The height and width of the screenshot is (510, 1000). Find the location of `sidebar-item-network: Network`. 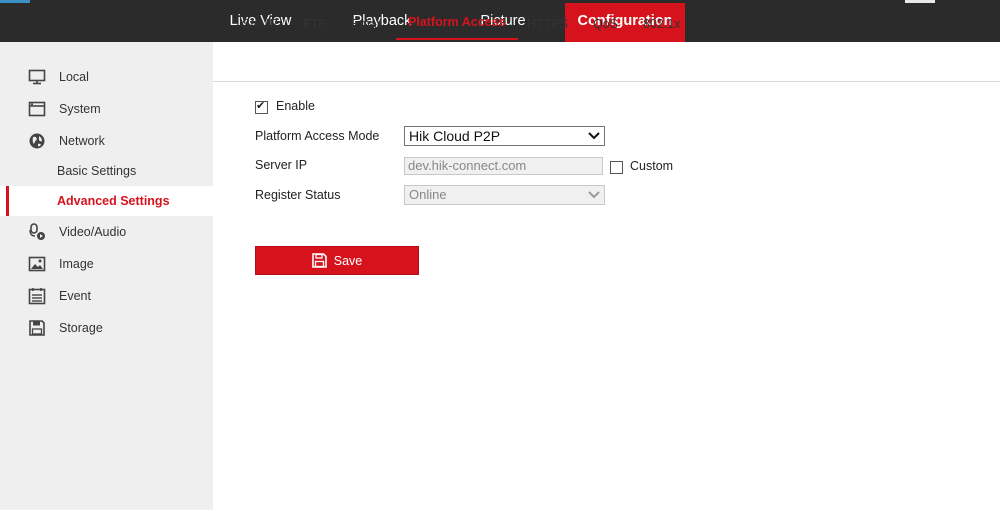

sidebar-item-network: Network is located at coordinates (106, 141).